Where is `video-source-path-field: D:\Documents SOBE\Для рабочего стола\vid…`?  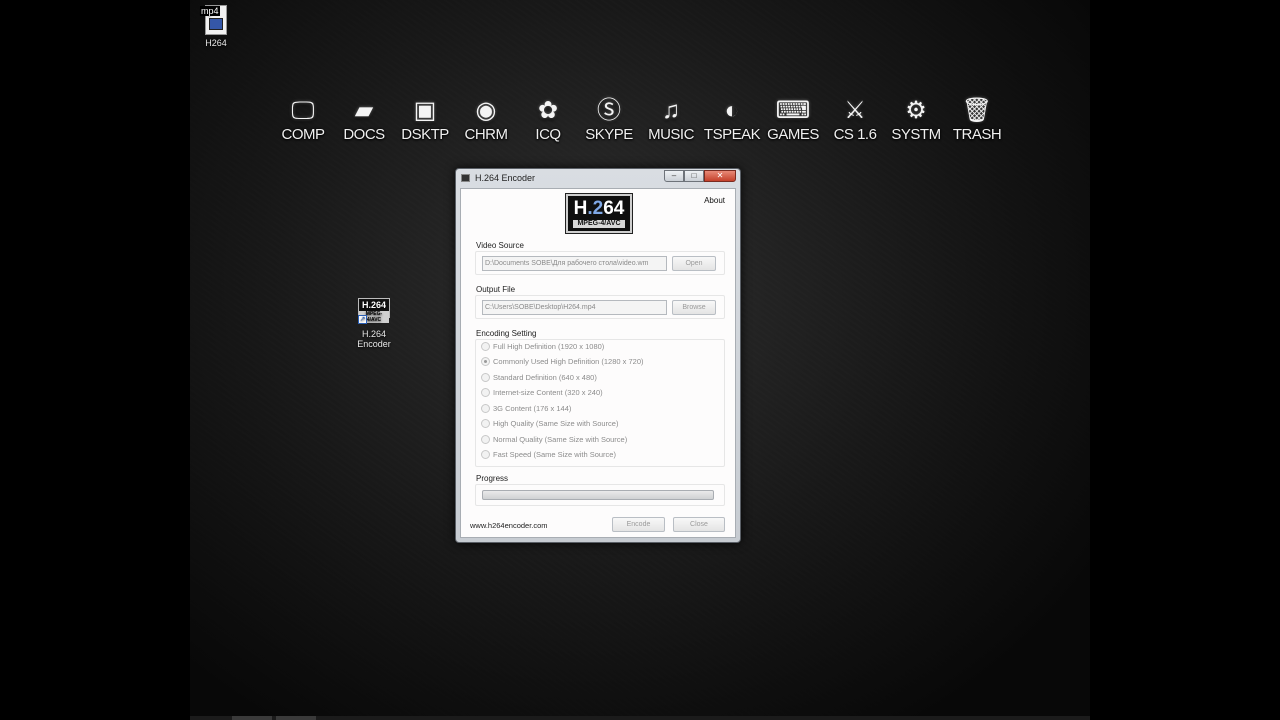
video-source-path-field: D:\Documents SOBE\Для рабочего стола\vid… is located at coordinates (574, 263).